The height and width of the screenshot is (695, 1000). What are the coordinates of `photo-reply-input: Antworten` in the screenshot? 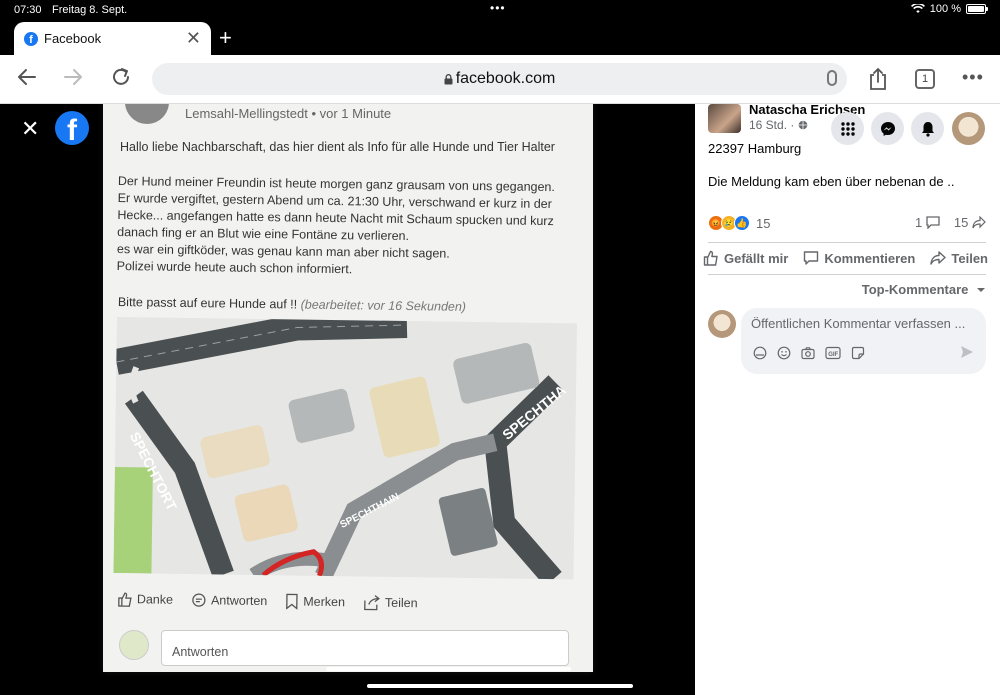 It's located at (365, 648).